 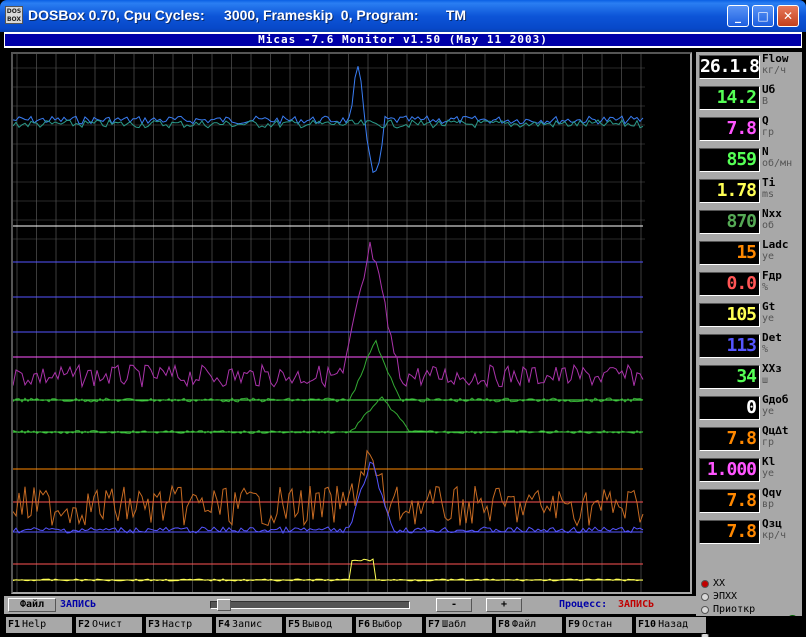 I want to click on fkey-label: Назад, so click(x=673, y=624).